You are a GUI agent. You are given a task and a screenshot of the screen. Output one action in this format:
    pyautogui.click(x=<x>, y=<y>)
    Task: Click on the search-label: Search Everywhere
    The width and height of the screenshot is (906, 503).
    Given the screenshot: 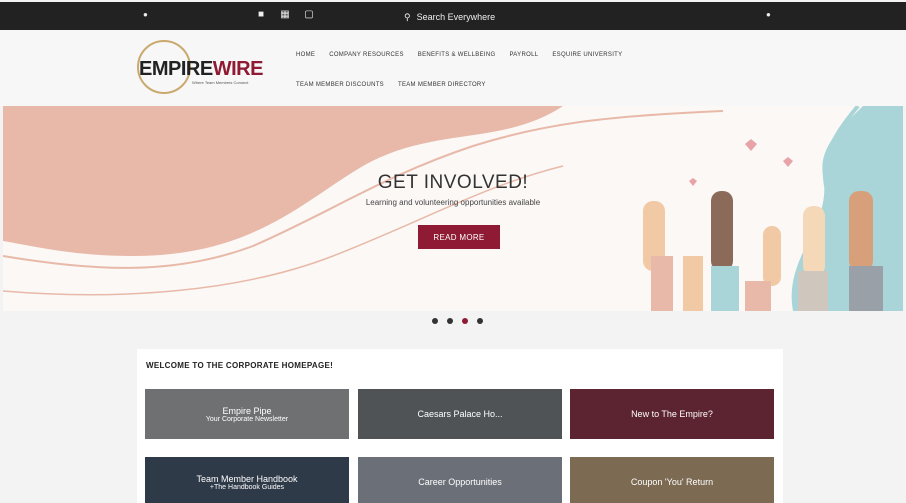 What is the action you would take?
    pyautogui.click(x=456, y=17)
    